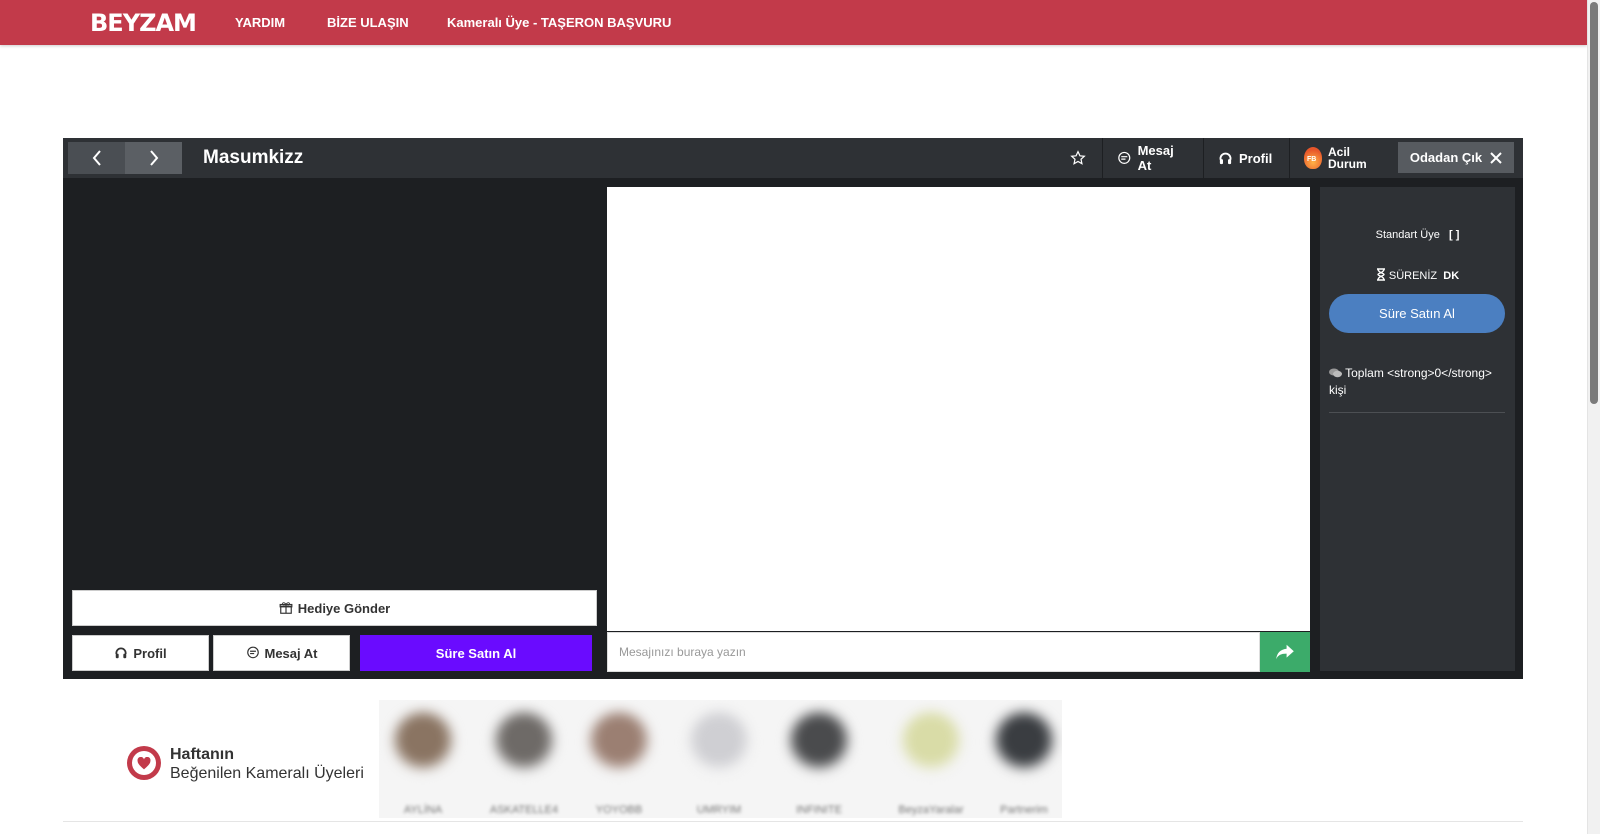 The width and height of the screenshot is (1600, 834). I want to click on heart-icon, so click(144, 762).